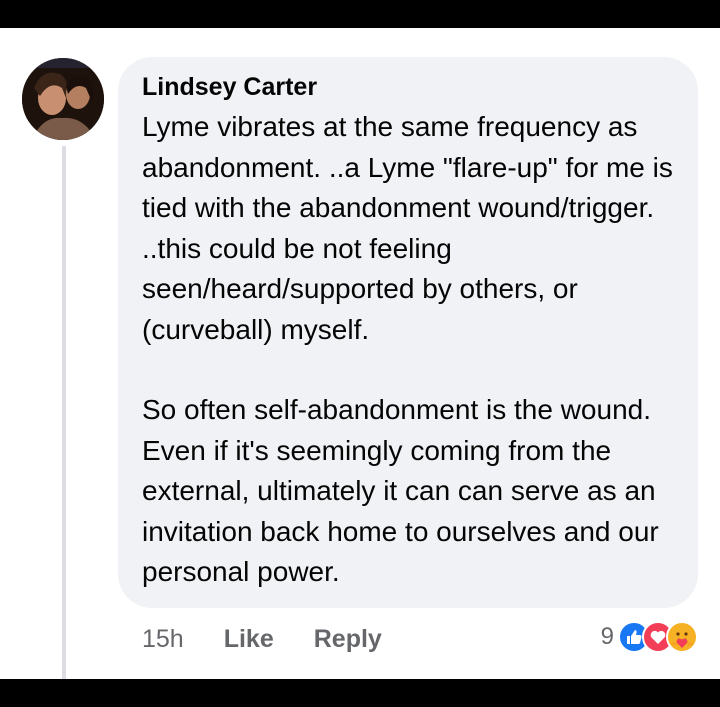 The height and width of the screenshot is (707, 720). I want to click on avatar, so click(63, 99).